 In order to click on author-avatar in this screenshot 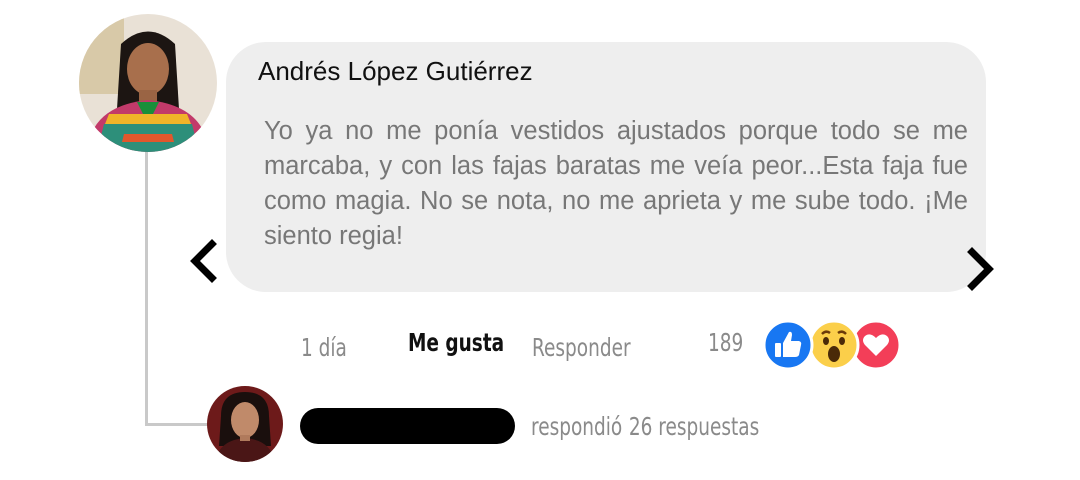, I will do `click(148, 83)`.